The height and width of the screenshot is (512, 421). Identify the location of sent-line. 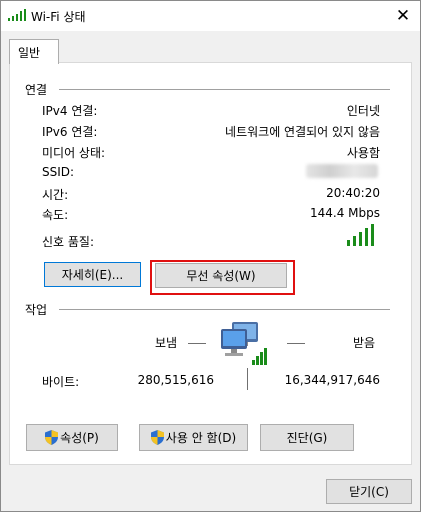
(197, 343).